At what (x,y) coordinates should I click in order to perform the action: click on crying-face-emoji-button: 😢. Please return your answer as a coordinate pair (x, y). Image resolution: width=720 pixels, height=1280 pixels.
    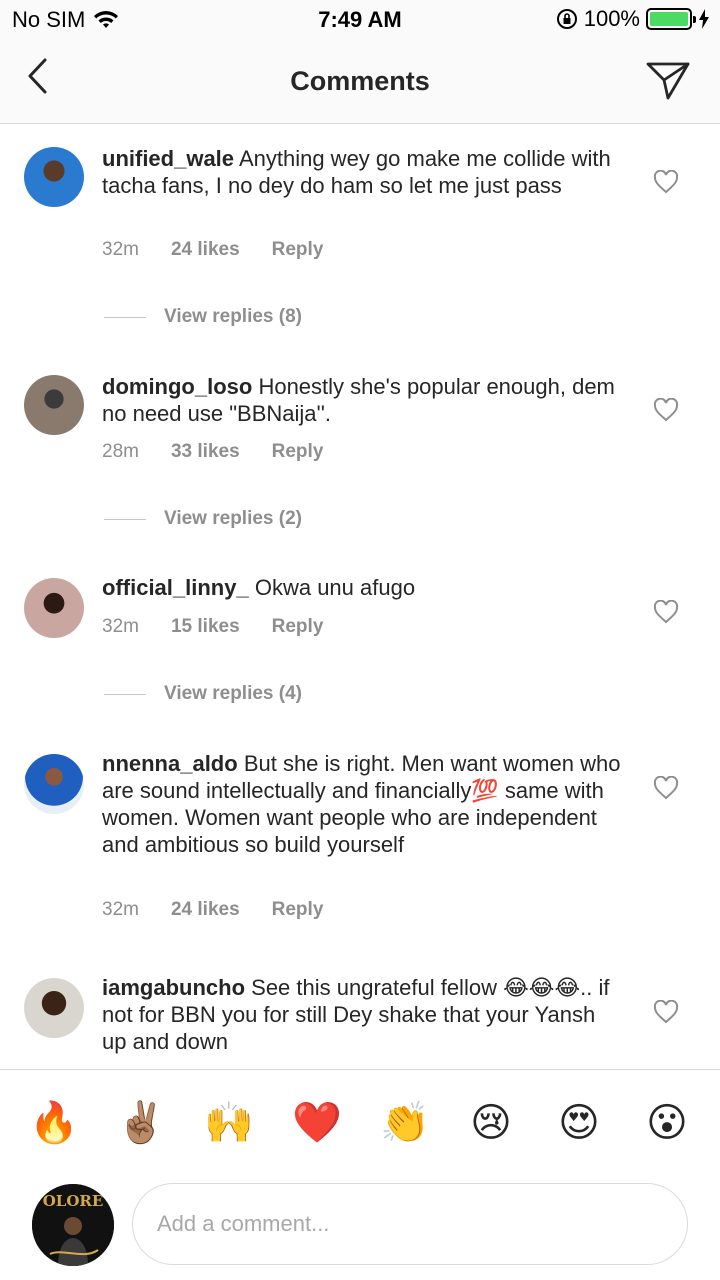
    Looking at the image, I should click on (491, 1123).